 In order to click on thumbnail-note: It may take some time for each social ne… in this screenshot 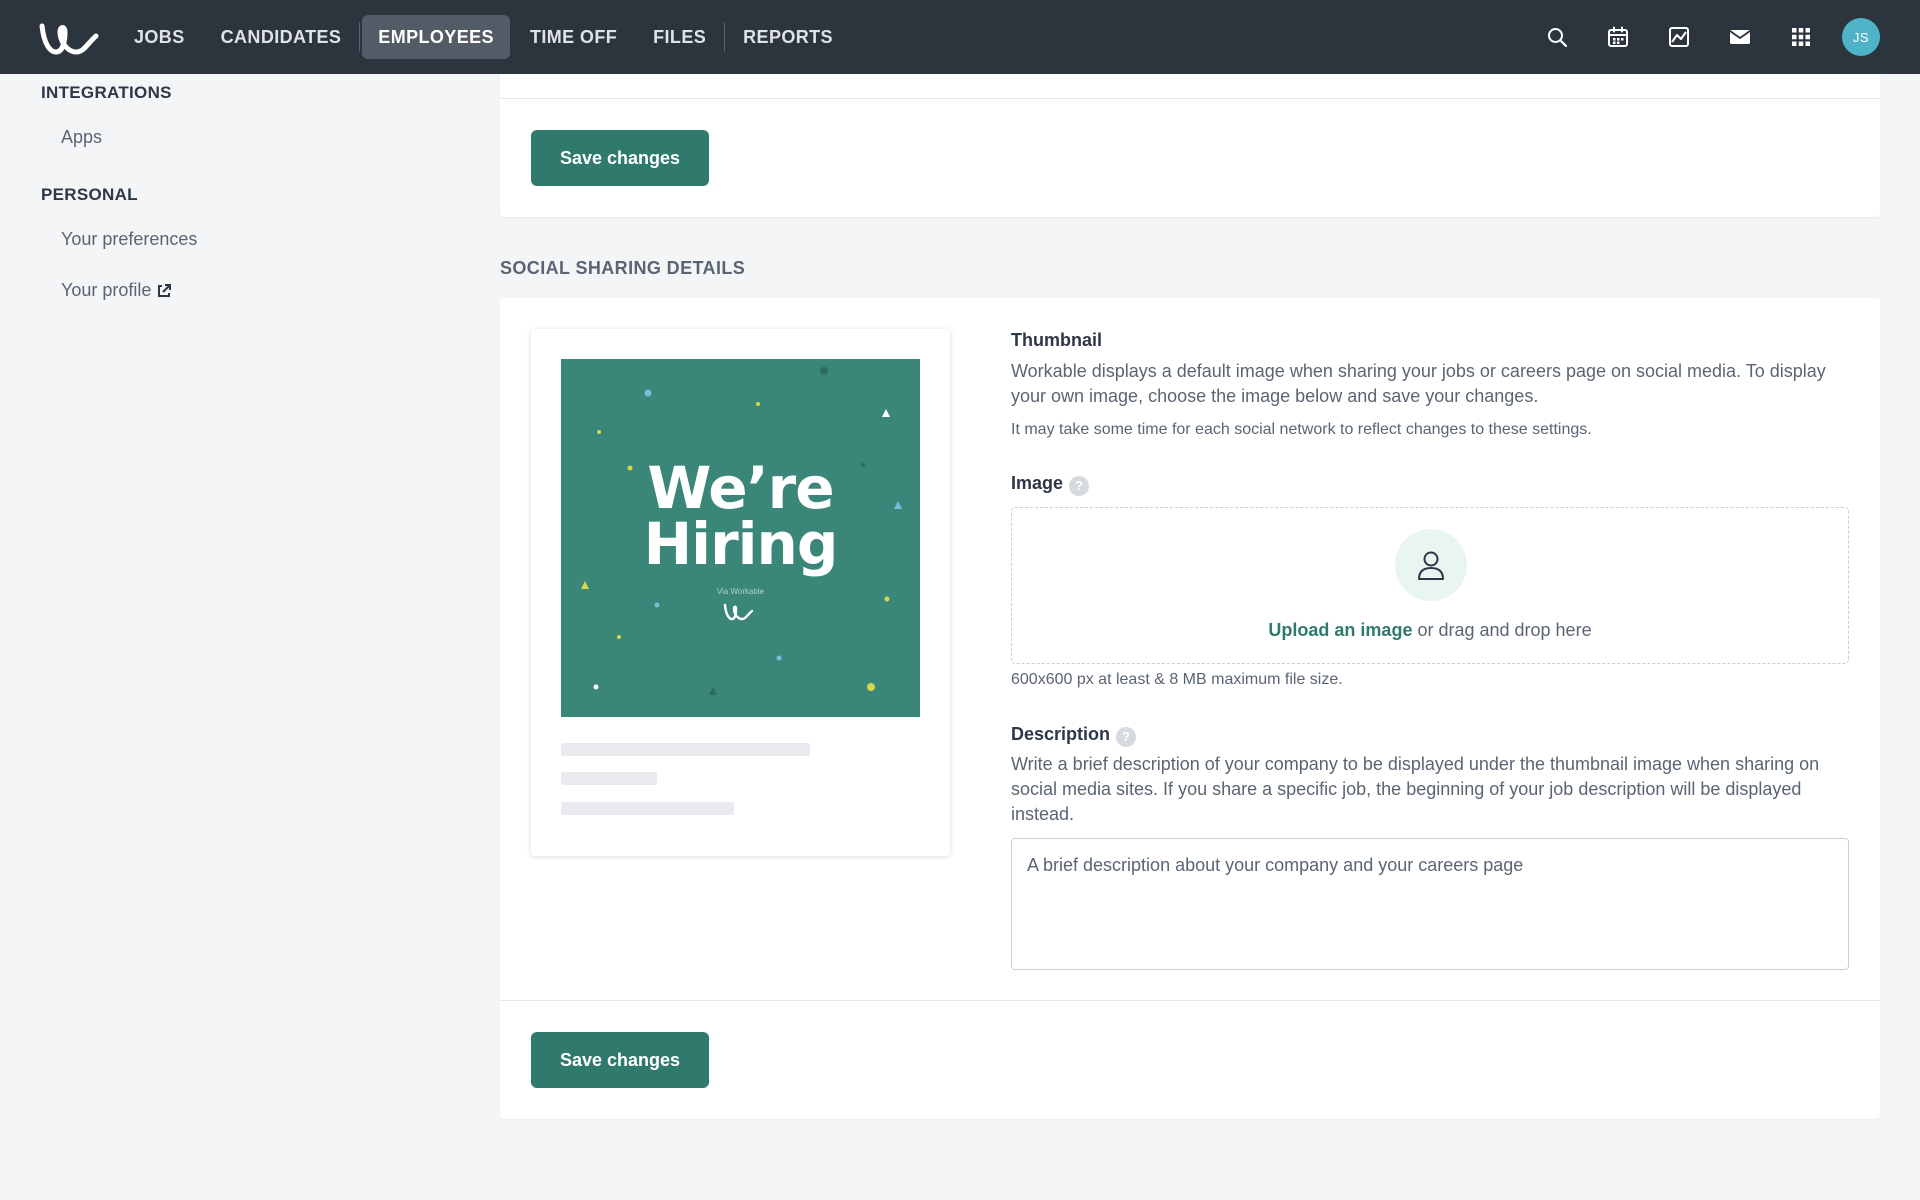, I will do `click(1301, 429)`.